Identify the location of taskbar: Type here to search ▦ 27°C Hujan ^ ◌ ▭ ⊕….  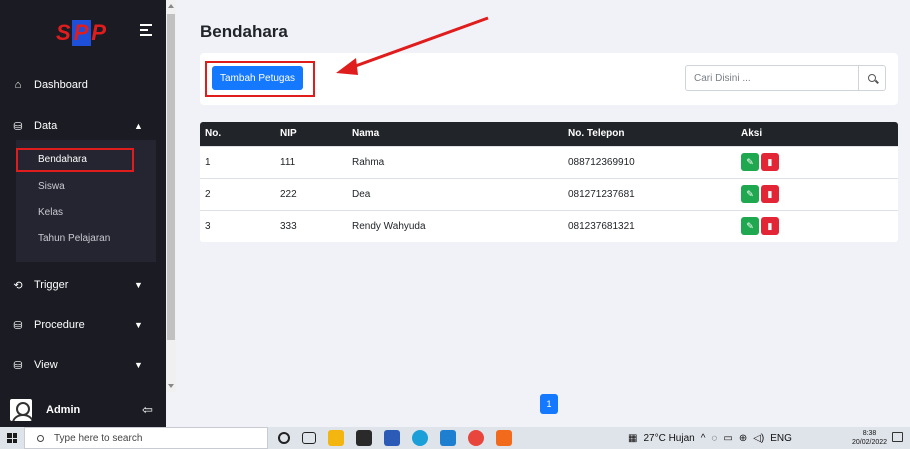
(455, 438).